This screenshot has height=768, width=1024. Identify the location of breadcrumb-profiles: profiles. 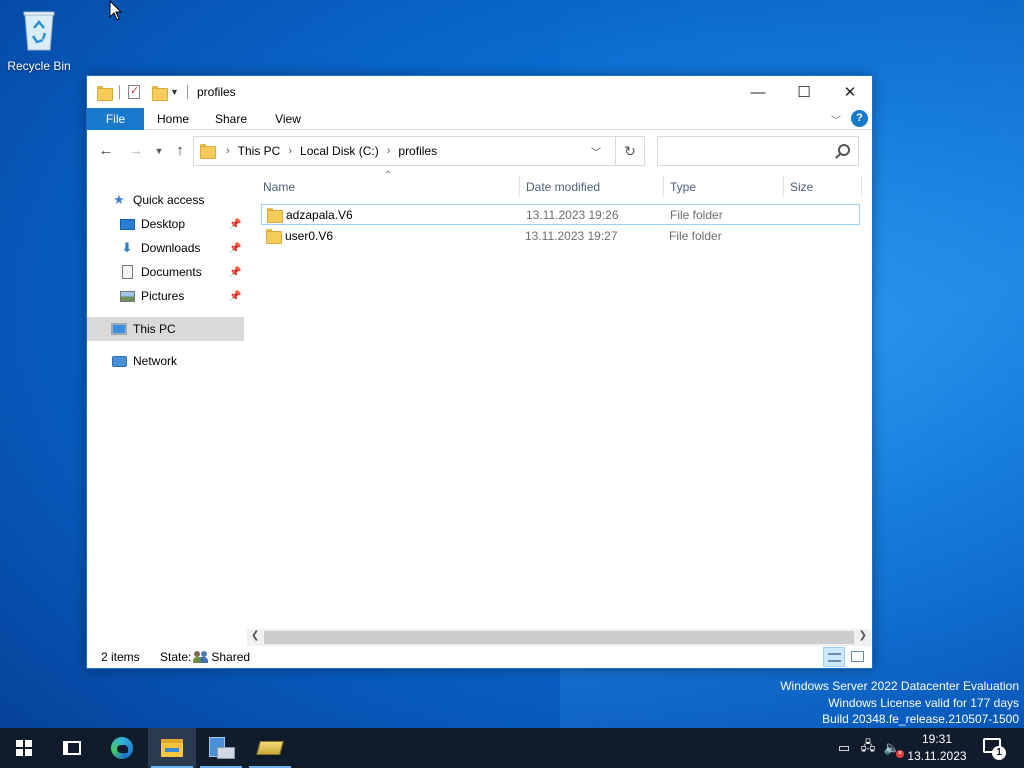
(417, 151).